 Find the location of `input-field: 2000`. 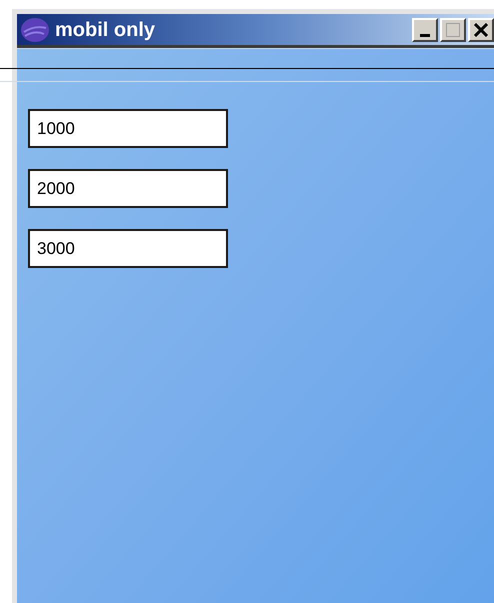

input-field: 2000 is located at coordinates (128, 188).